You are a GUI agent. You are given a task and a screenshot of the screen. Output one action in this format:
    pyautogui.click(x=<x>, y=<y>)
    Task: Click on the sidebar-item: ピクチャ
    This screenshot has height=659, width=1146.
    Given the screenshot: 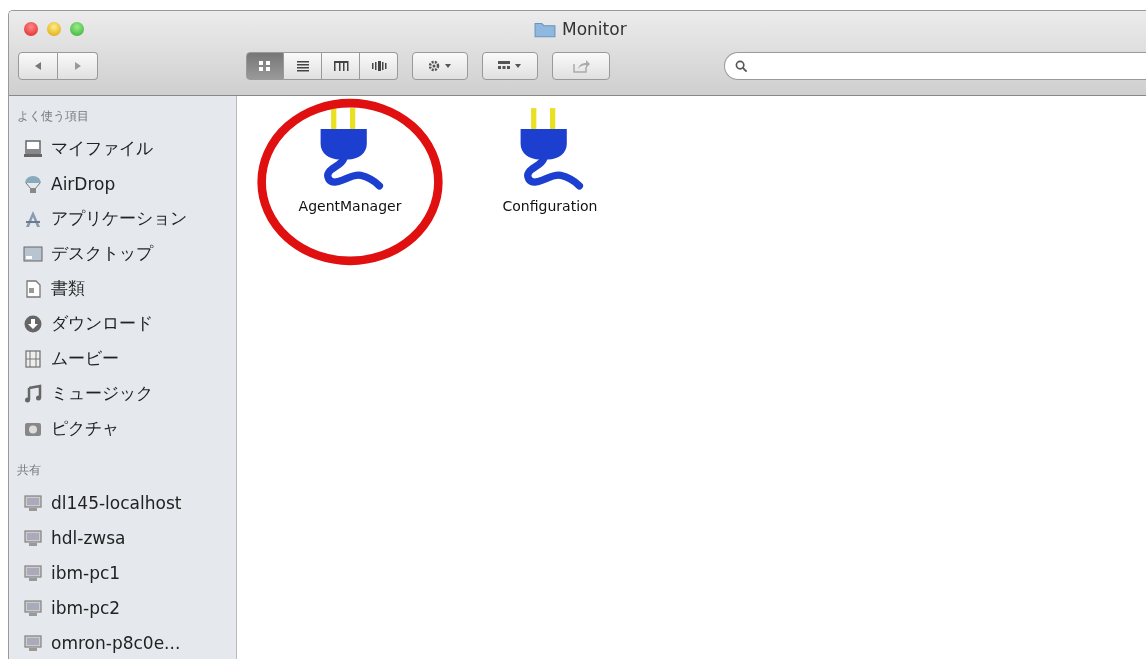 What is the action you would take?
    pyautogui.click(x=122, y=428)
    